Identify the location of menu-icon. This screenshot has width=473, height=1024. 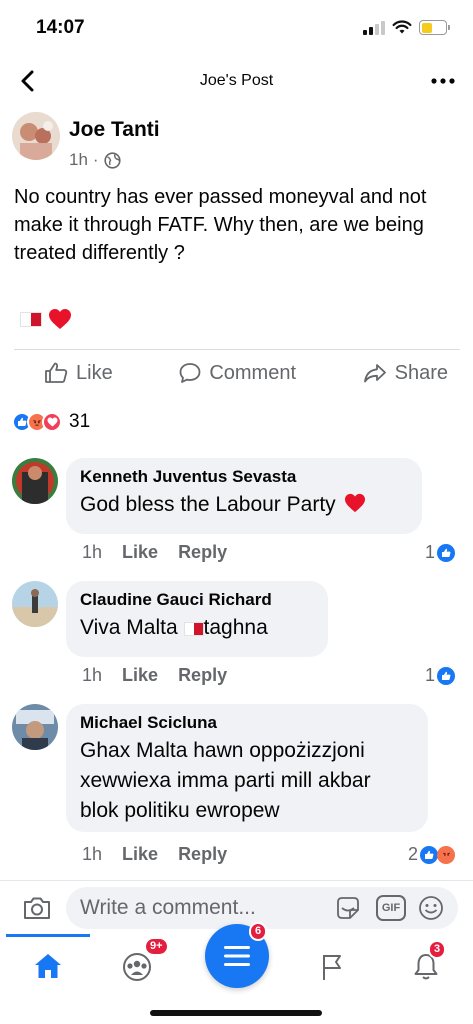
(237, 956).